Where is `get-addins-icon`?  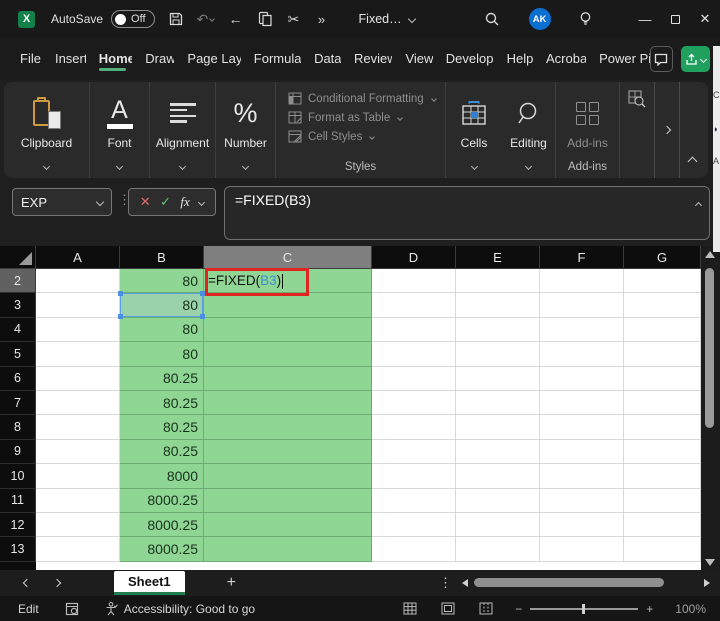 get-addins-icon is located at coordinates (637, 101).